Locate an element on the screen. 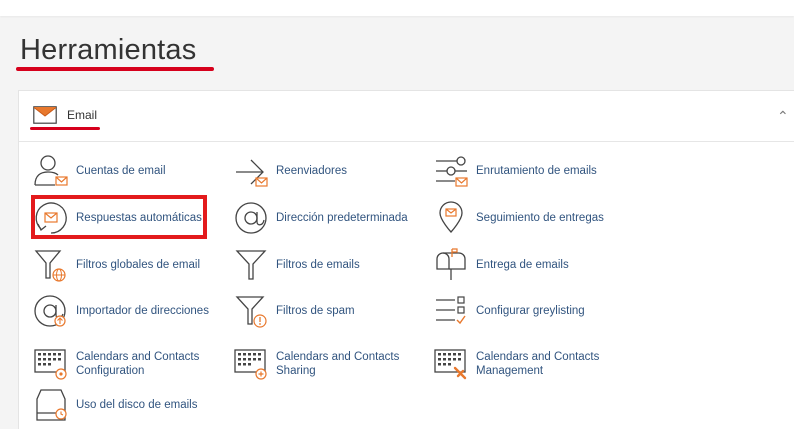 The image size is (794, 429). section-title: Email is located at coordinates (82, 115).